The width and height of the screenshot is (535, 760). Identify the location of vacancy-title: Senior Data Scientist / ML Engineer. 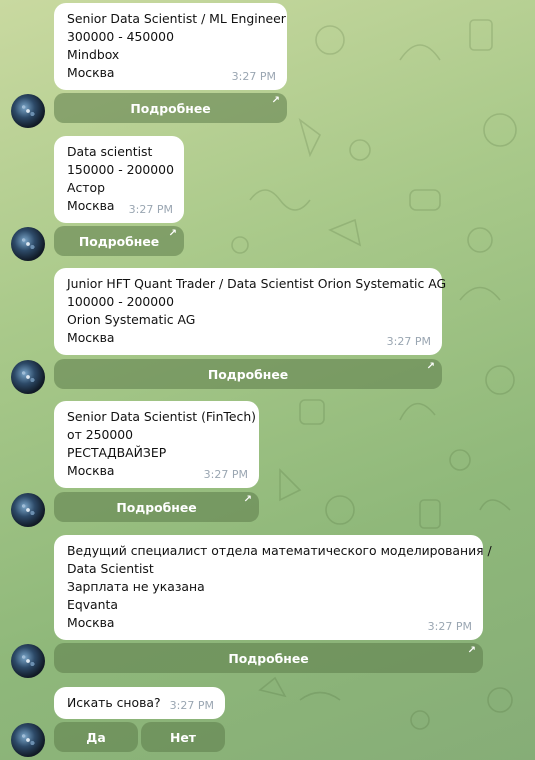
(176, 18).